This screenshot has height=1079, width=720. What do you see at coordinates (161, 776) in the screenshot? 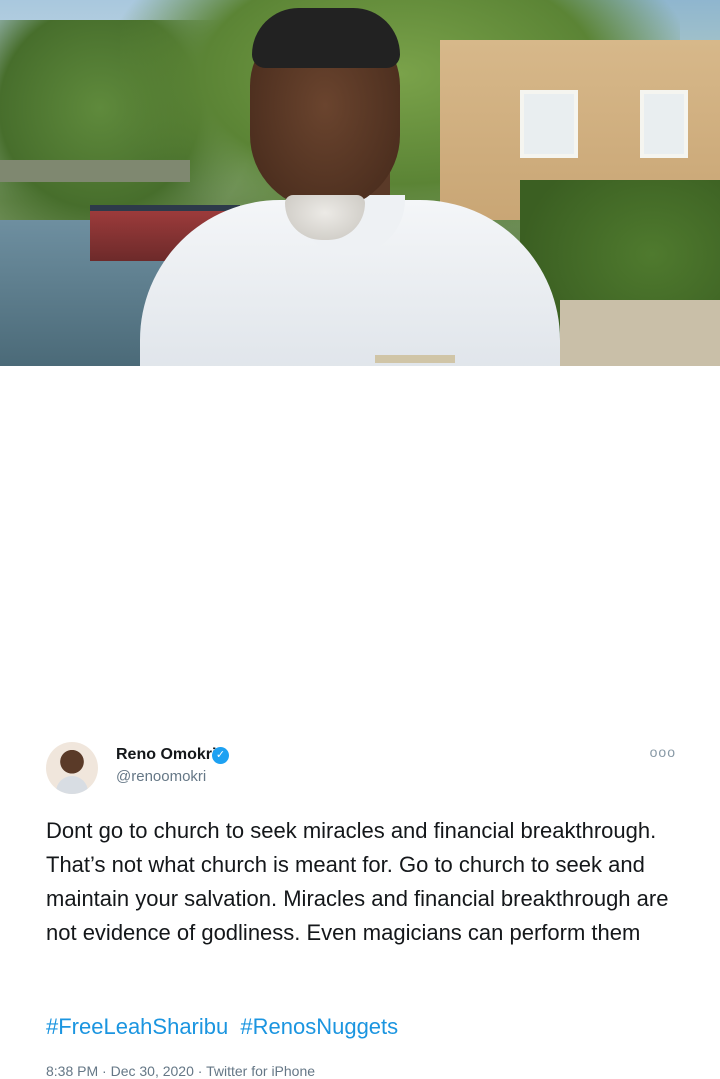
I see `author-handle: @renoomokri` at bounding box center [161, 776].